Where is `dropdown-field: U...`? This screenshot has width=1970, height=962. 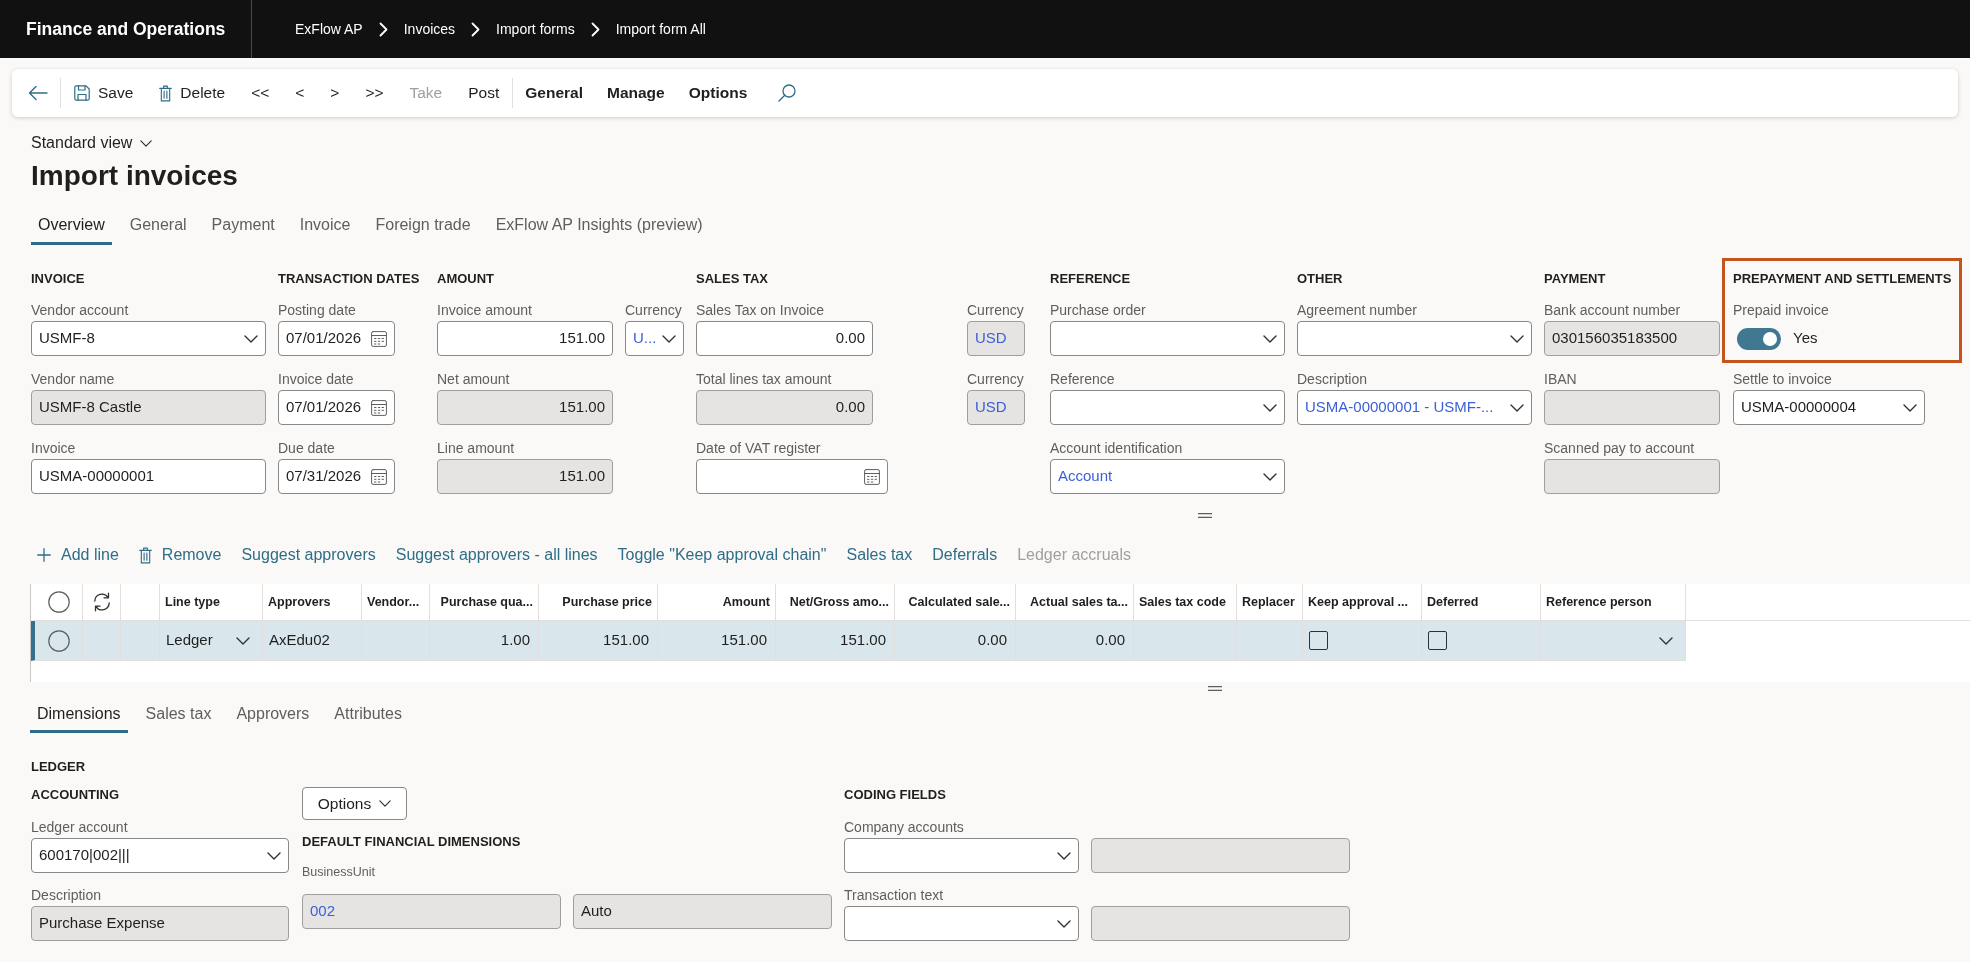 dropdown-field: U... is located at coordinates (654, 338).